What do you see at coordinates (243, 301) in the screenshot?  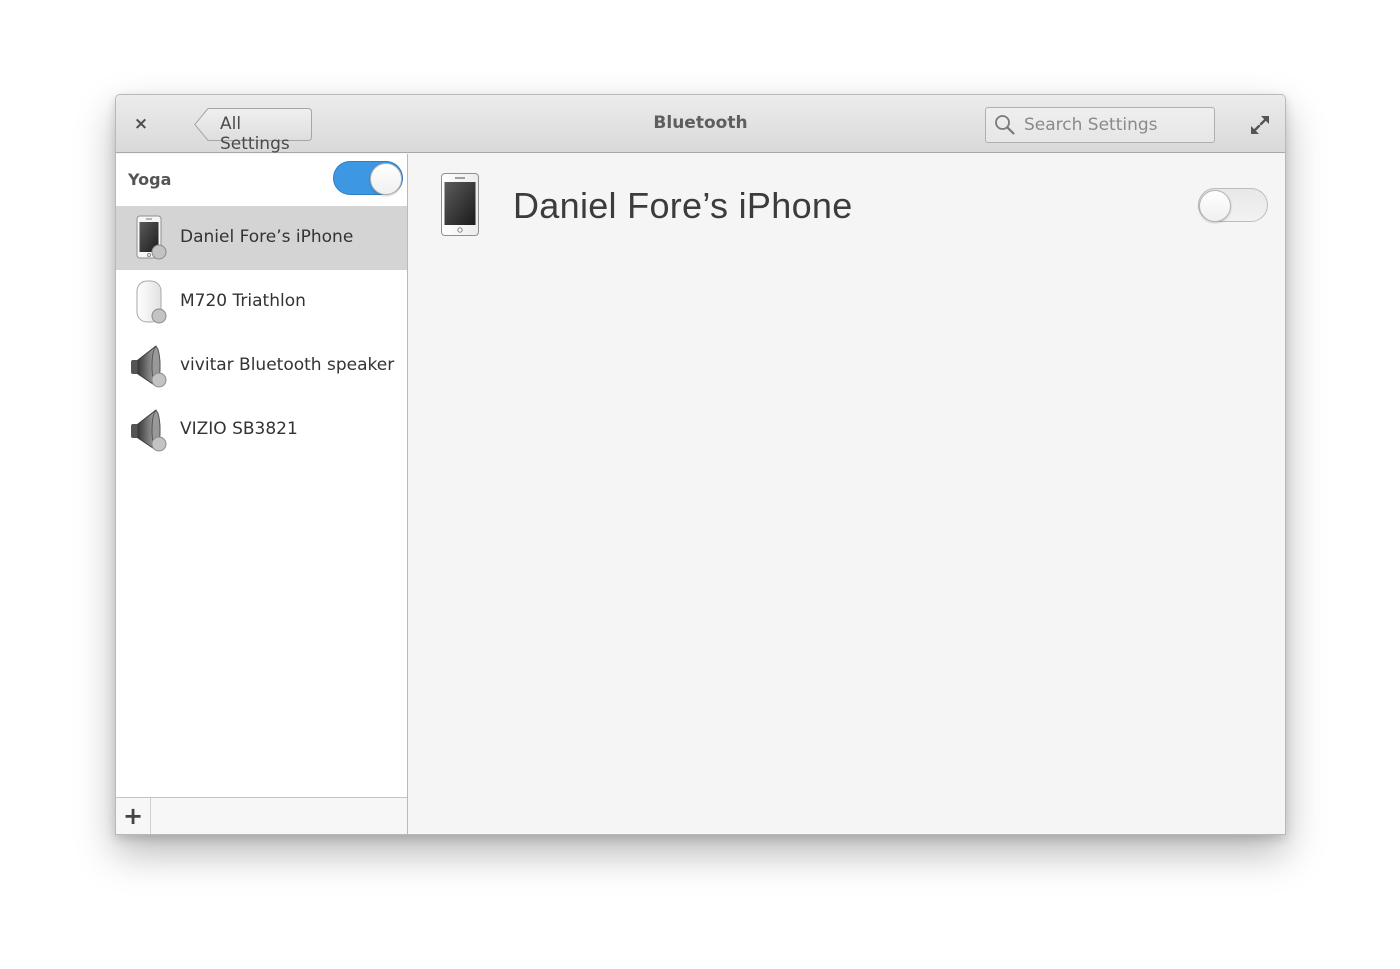 I see `device-label: M720 Triathlon` at bounding box center [243, 301].